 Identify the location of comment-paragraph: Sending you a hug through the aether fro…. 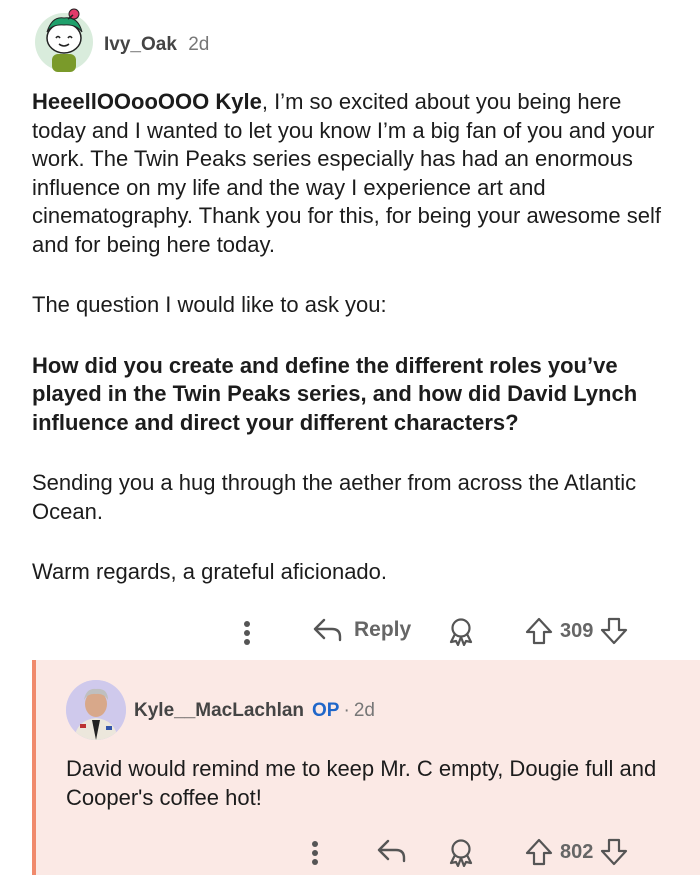
(334, 497).